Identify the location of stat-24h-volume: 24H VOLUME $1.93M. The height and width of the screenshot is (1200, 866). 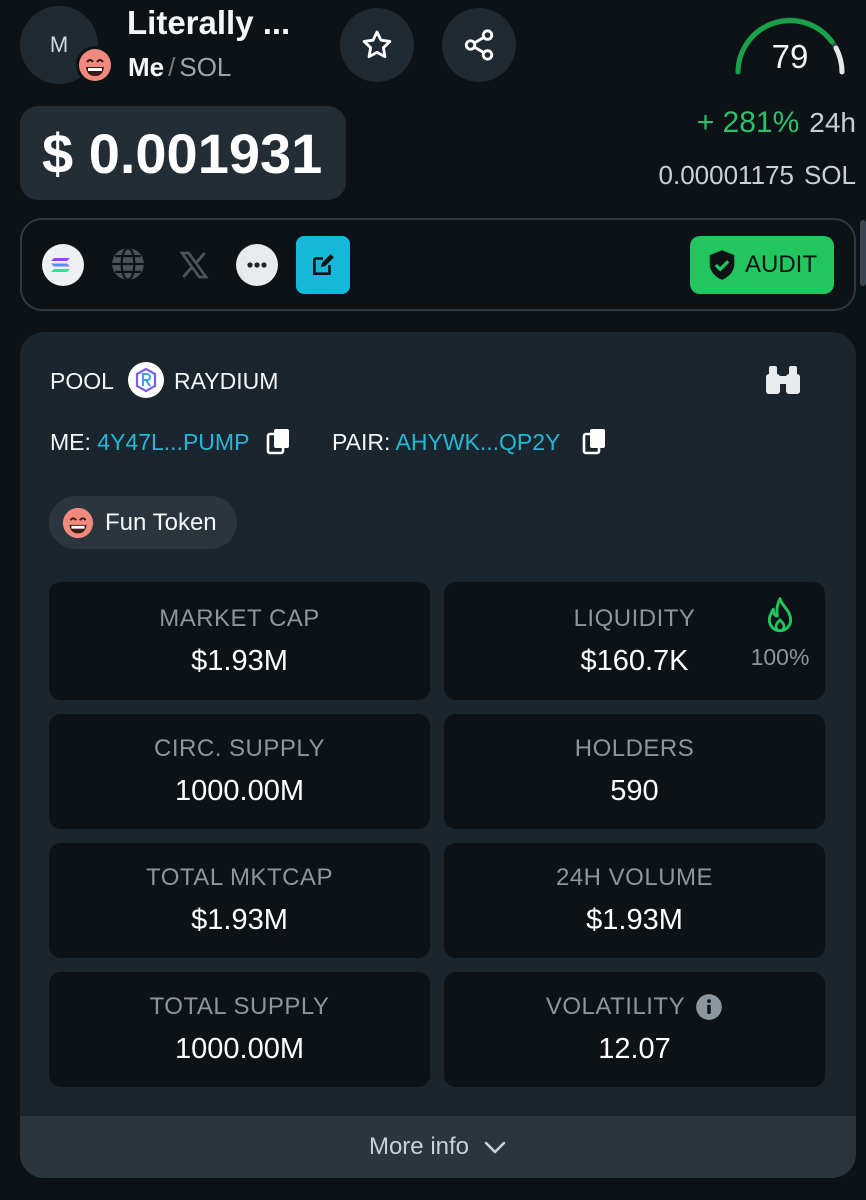
(634, 900).